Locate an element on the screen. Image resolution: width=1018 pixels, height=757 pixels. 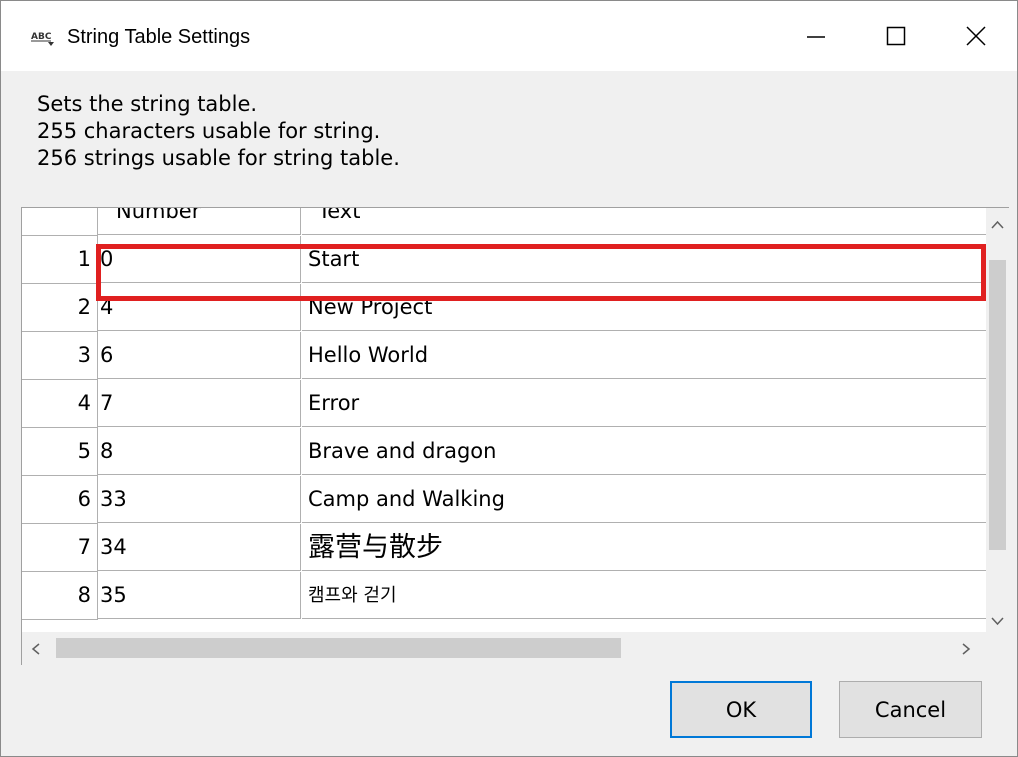
number-cell: 7 is located at coordinates (199, 403).